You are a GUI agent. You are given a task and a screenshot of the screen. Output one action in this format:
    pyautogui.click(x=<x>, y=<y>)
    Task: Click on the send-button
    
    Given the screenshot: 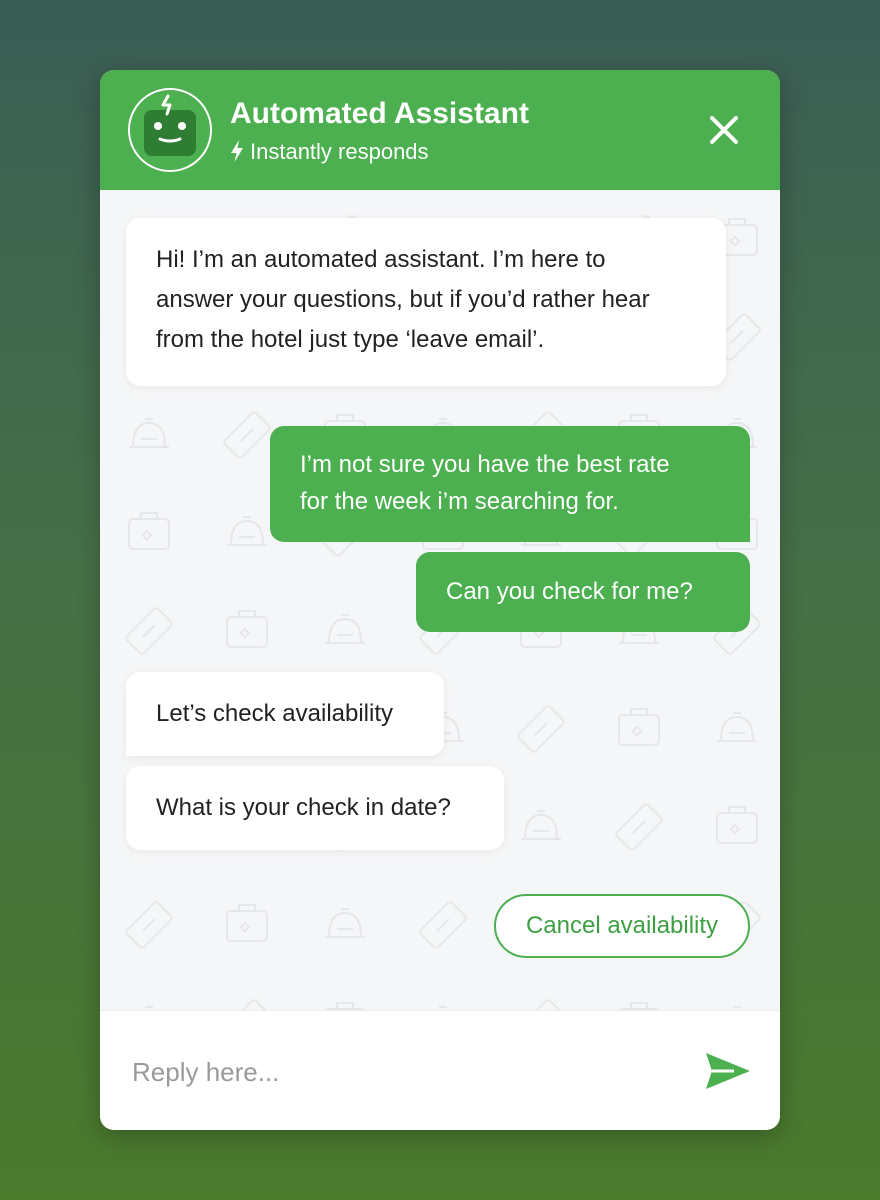 What is the action you would take?
    pyautogui.click(x=728, y=1071)
    